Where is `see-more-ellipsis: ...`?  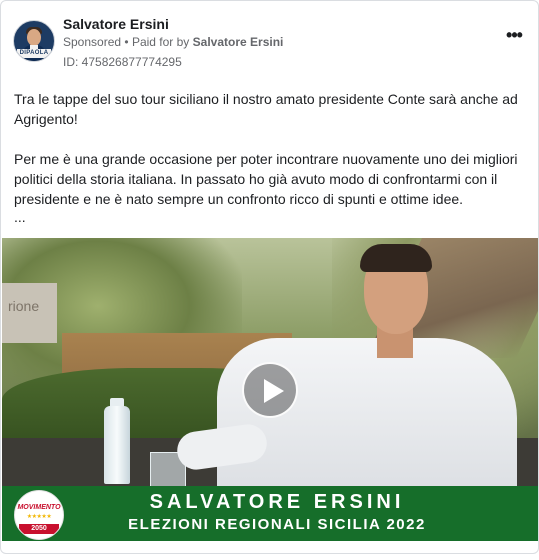
see-more-ellipsis: ... is located at coordinates (20, 217).